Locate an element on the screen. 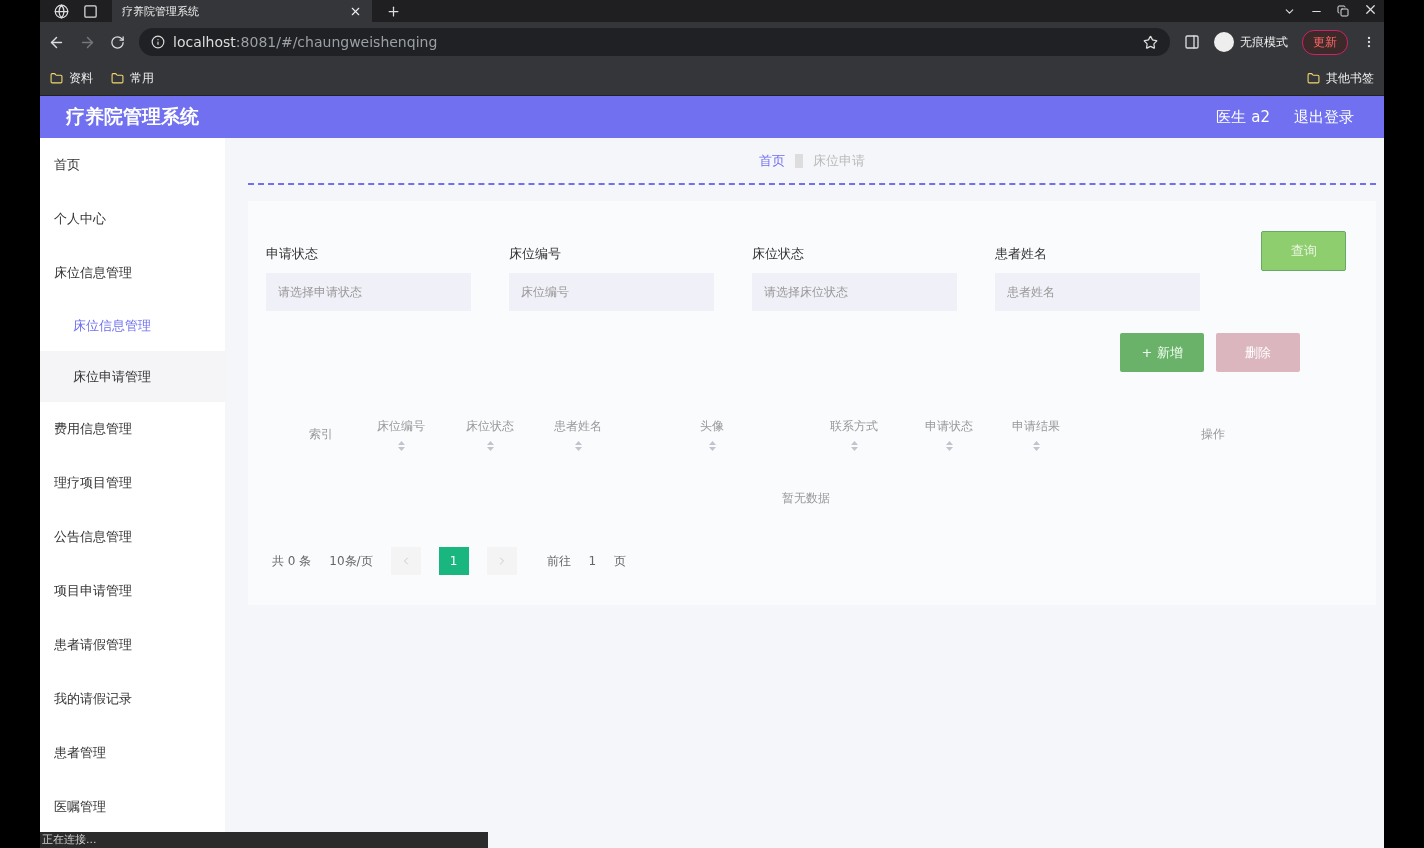 Image resolution: width=1424 pixels, height=848 pixels. column-header: 申请结果 is located at coordinates (1036, 426).